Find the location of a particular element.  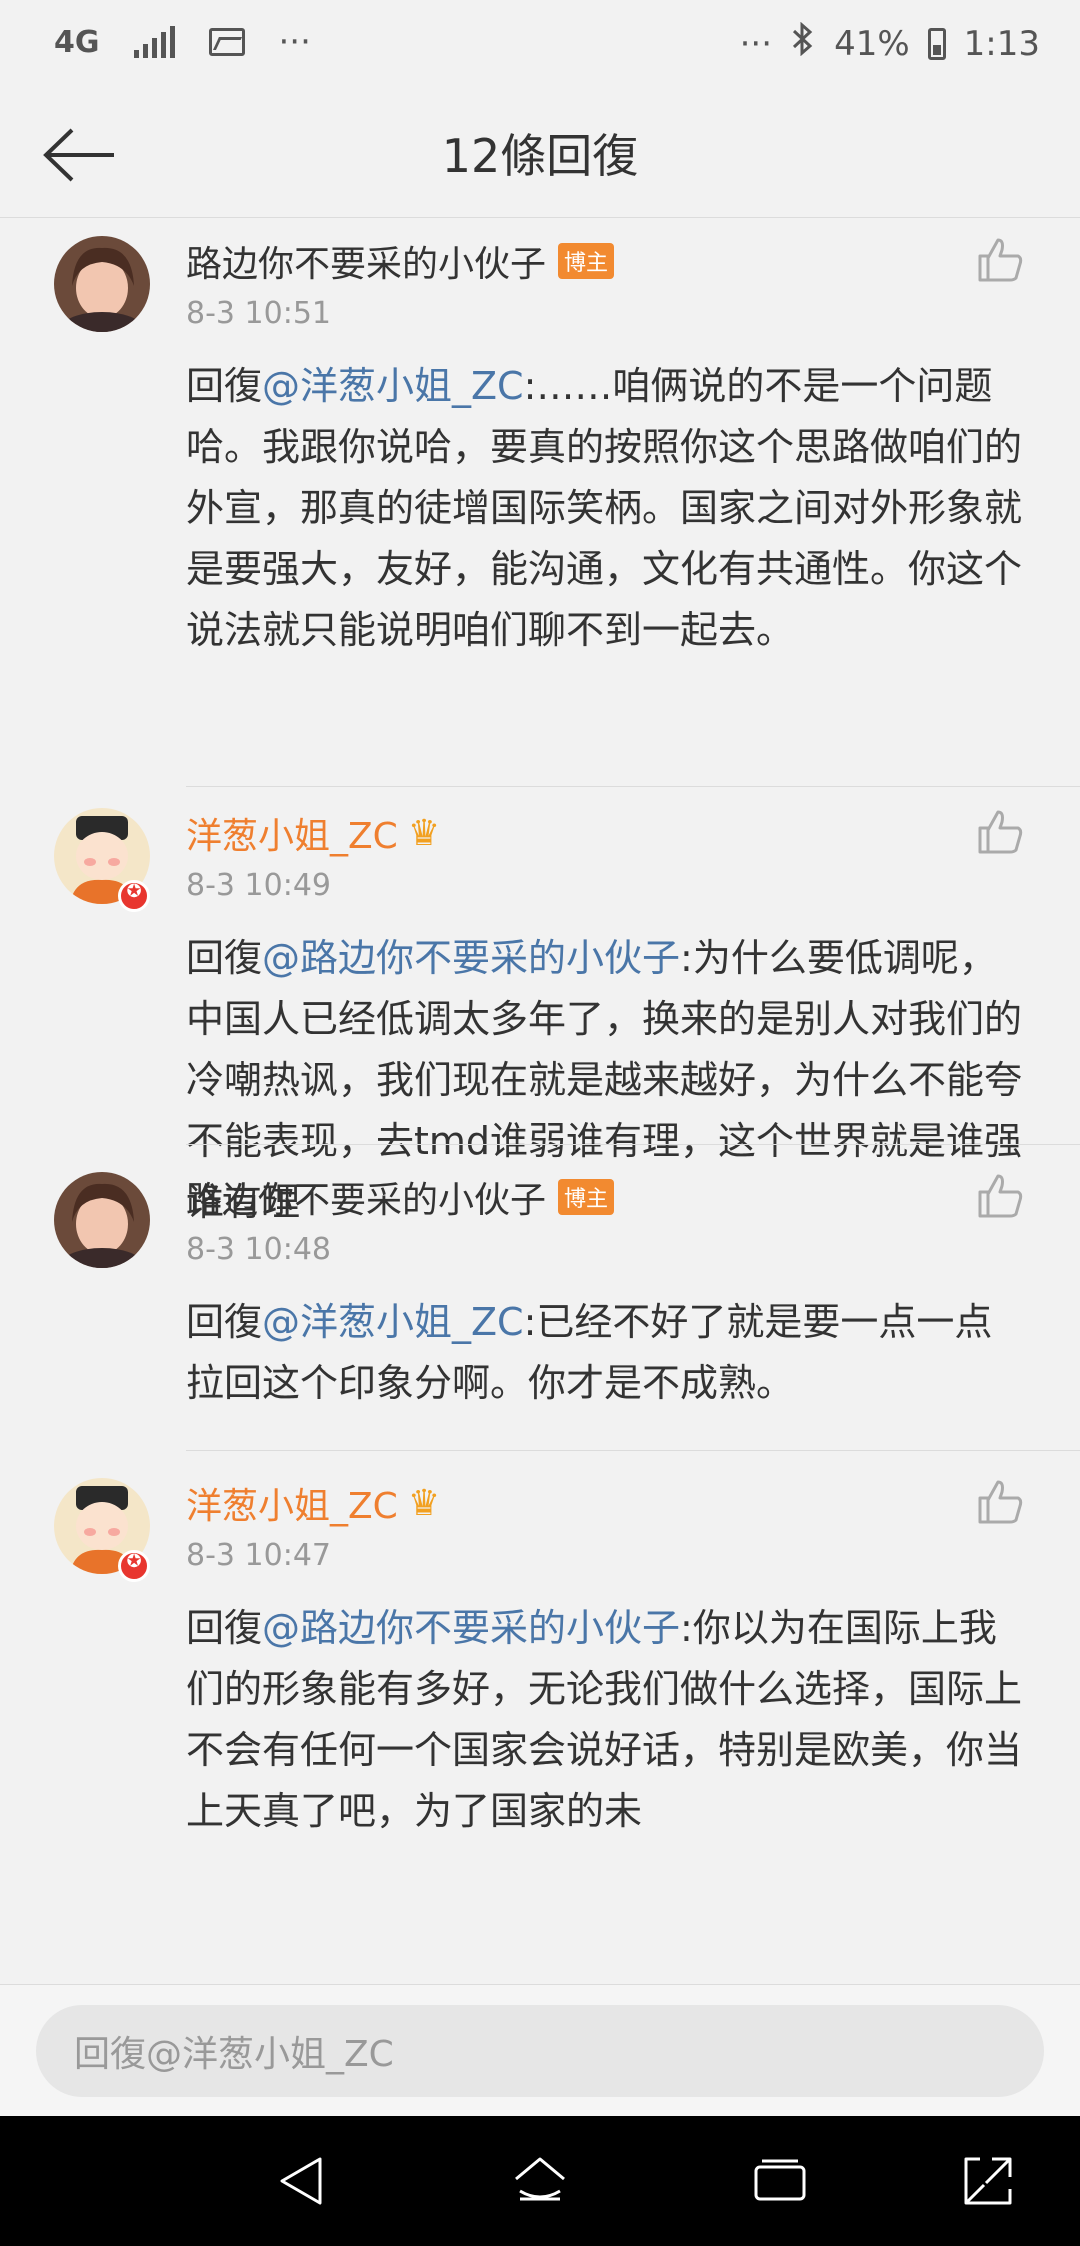

nav-home-button is located at coordinates (540, 2181).